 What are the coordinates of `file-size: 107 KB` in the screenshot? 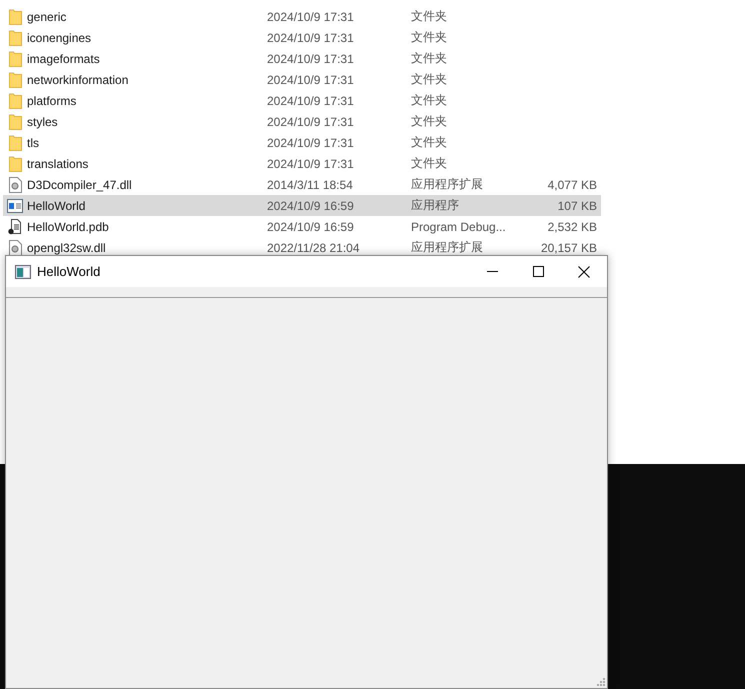 It's located at (577, 205).